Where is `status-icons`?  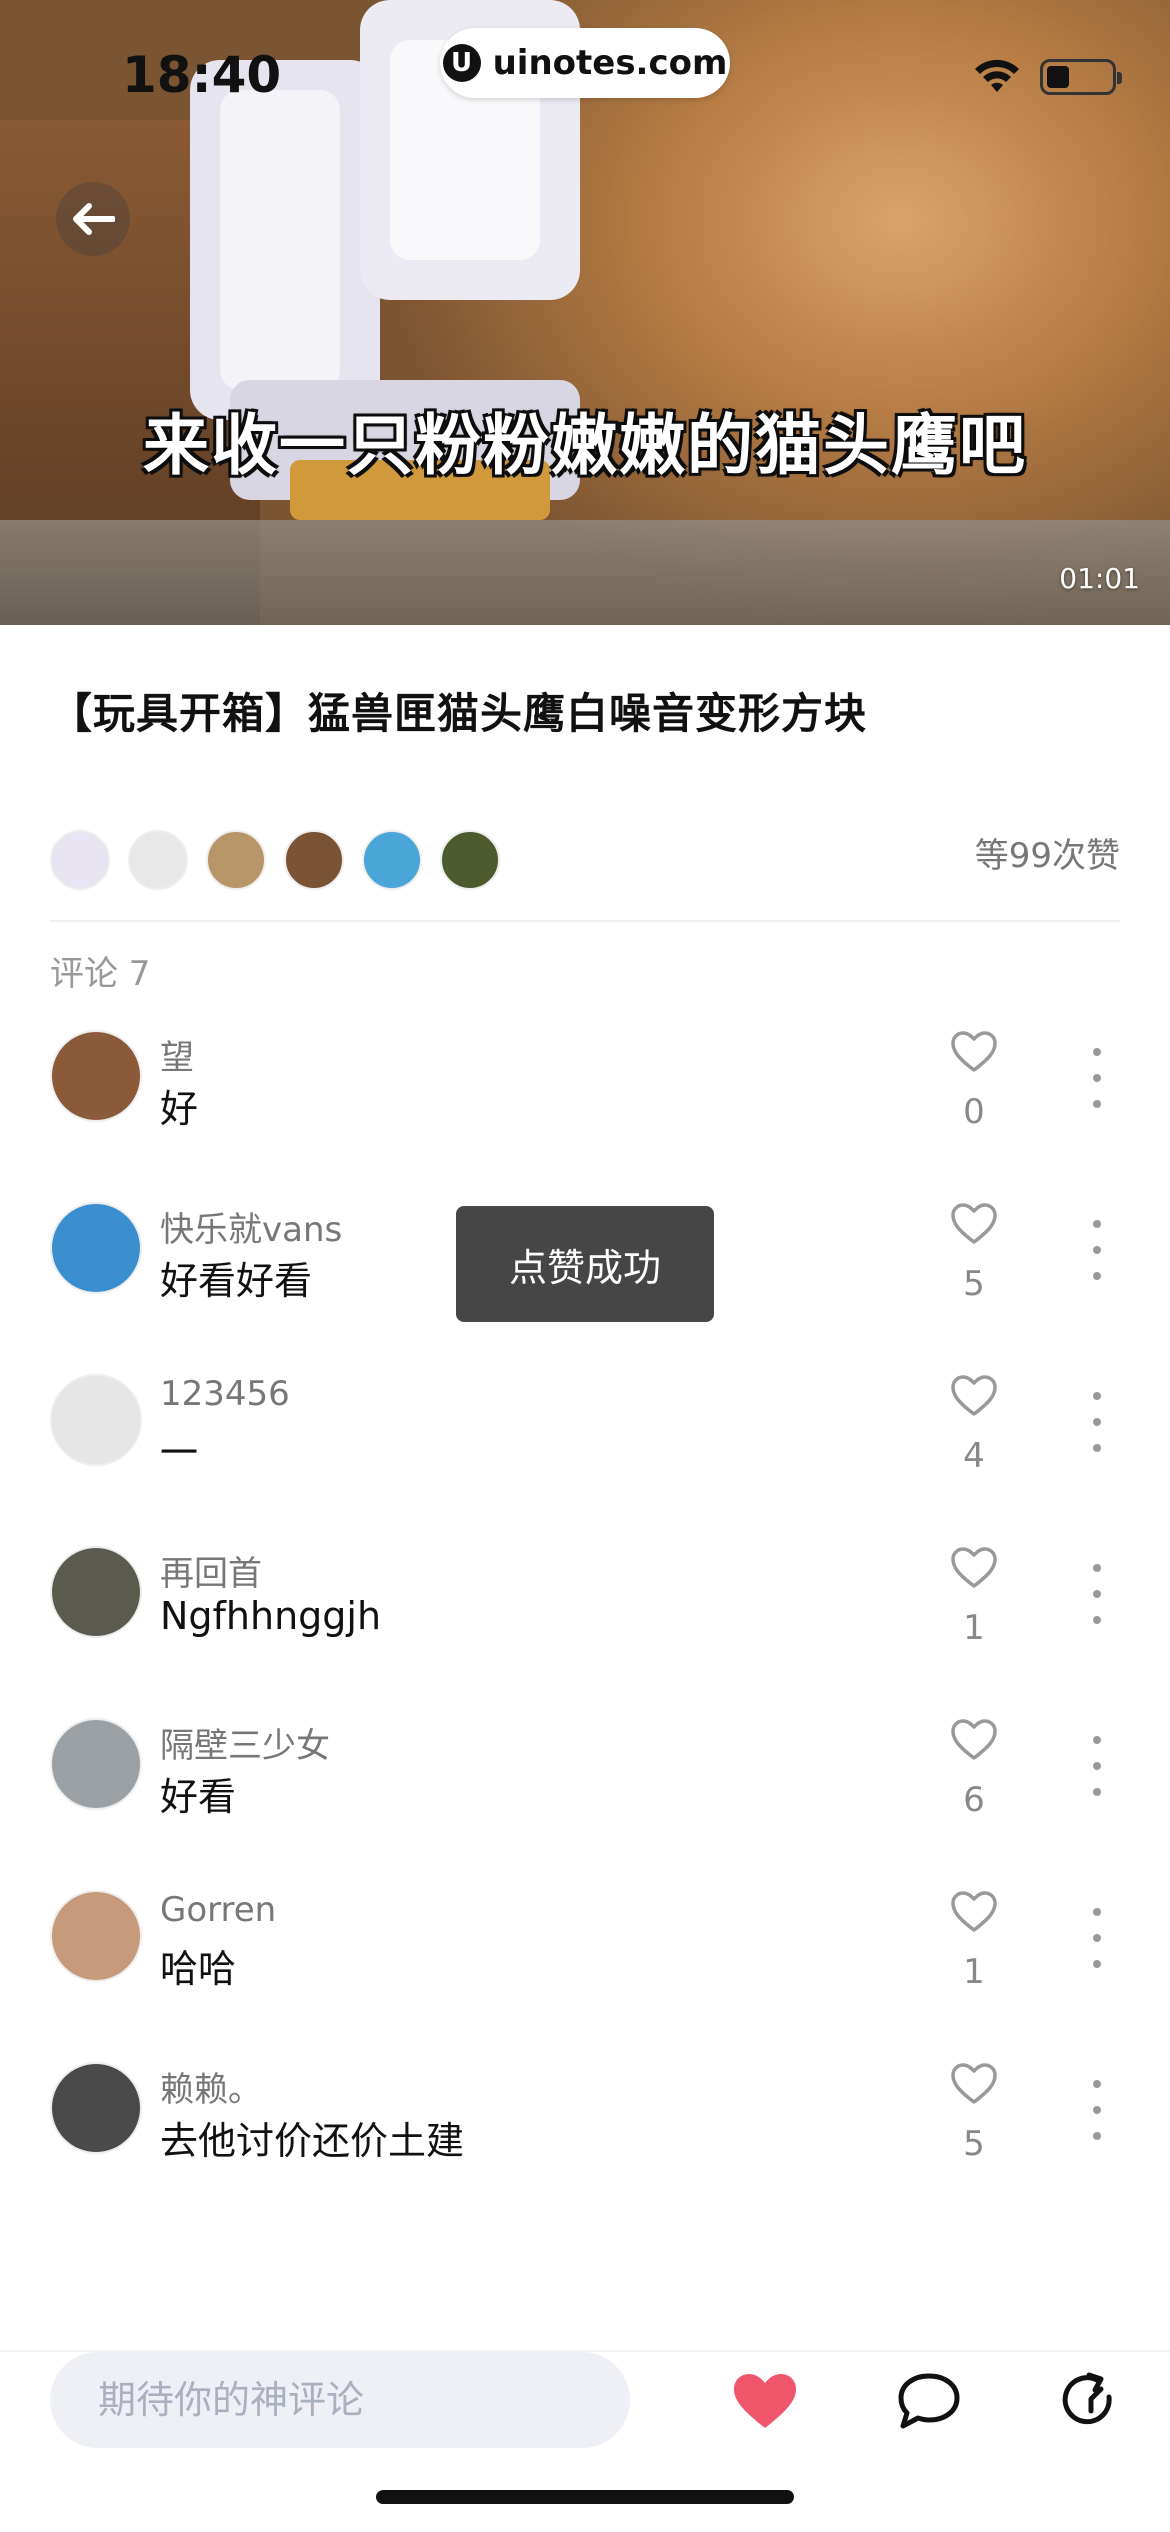 status-icons is located at coordinates (1047, 77).